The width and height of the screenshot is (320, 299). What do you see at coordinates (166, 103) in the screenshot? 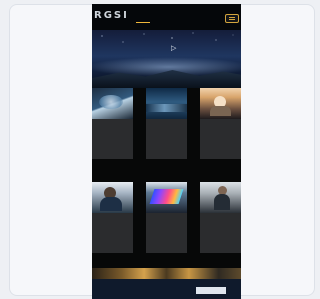
I see `feature-tile-2-image` at bounding box center [166, 103].